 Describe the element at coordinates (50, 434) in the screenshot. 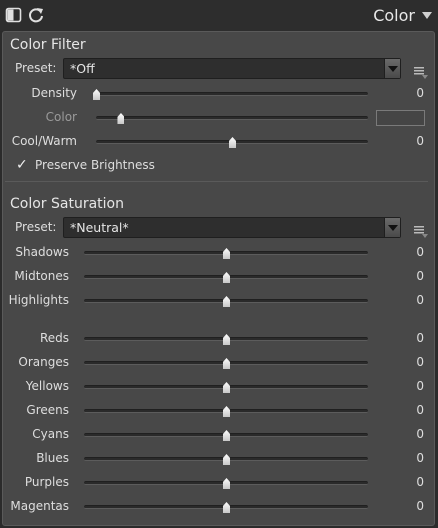

I see `slider-label-cyans: Cyans` at that location.